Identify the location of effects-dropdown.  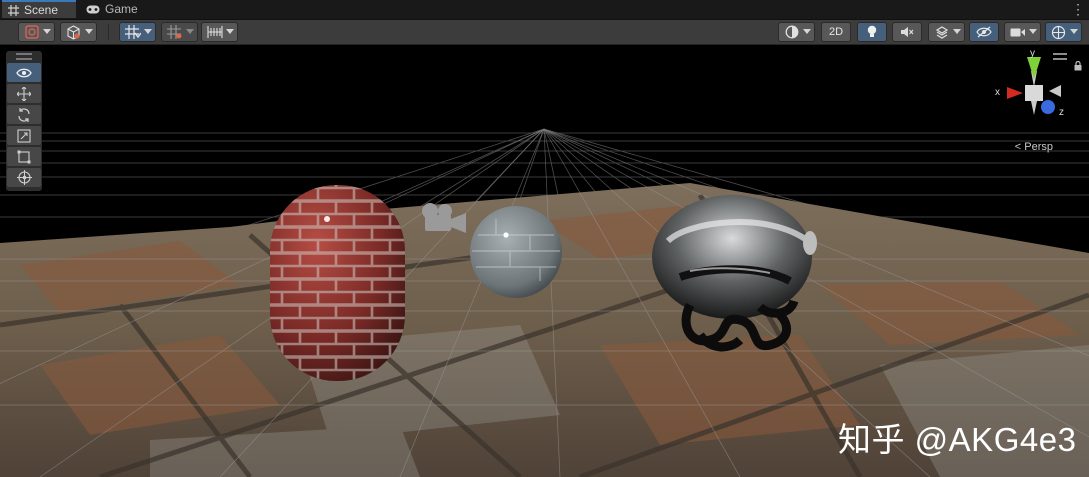
(946, 32).